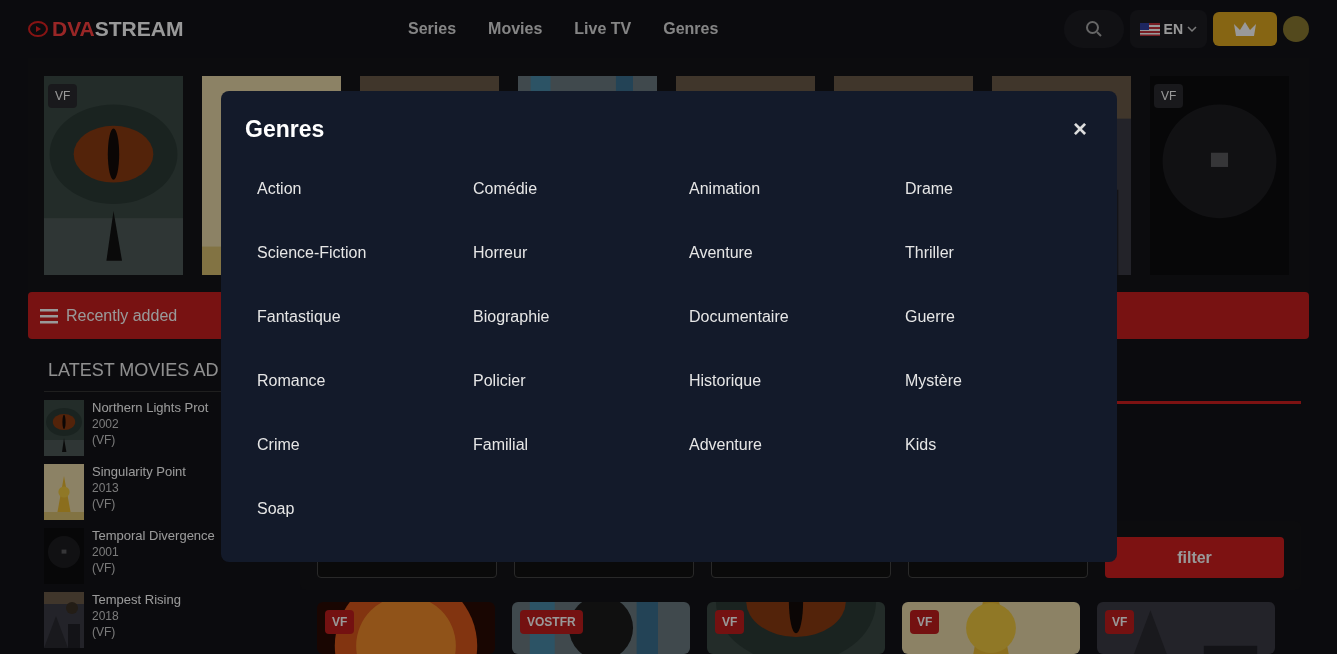 This screenshot has height=654, width=1337. What do you see at coordinates (921, 445) in the screenshot?
I see `genre-link: Kids` at bounding box center [921, 445].